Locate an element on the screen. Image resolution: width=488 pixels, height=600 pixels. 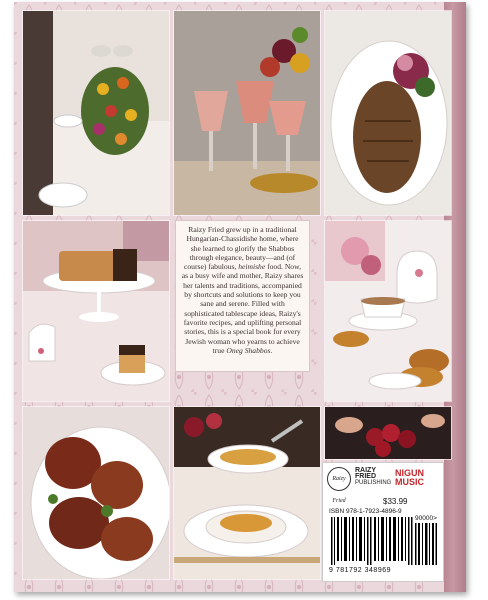
raizy-badge-logo: Raizy Fried is located at coordinates (339, 485).